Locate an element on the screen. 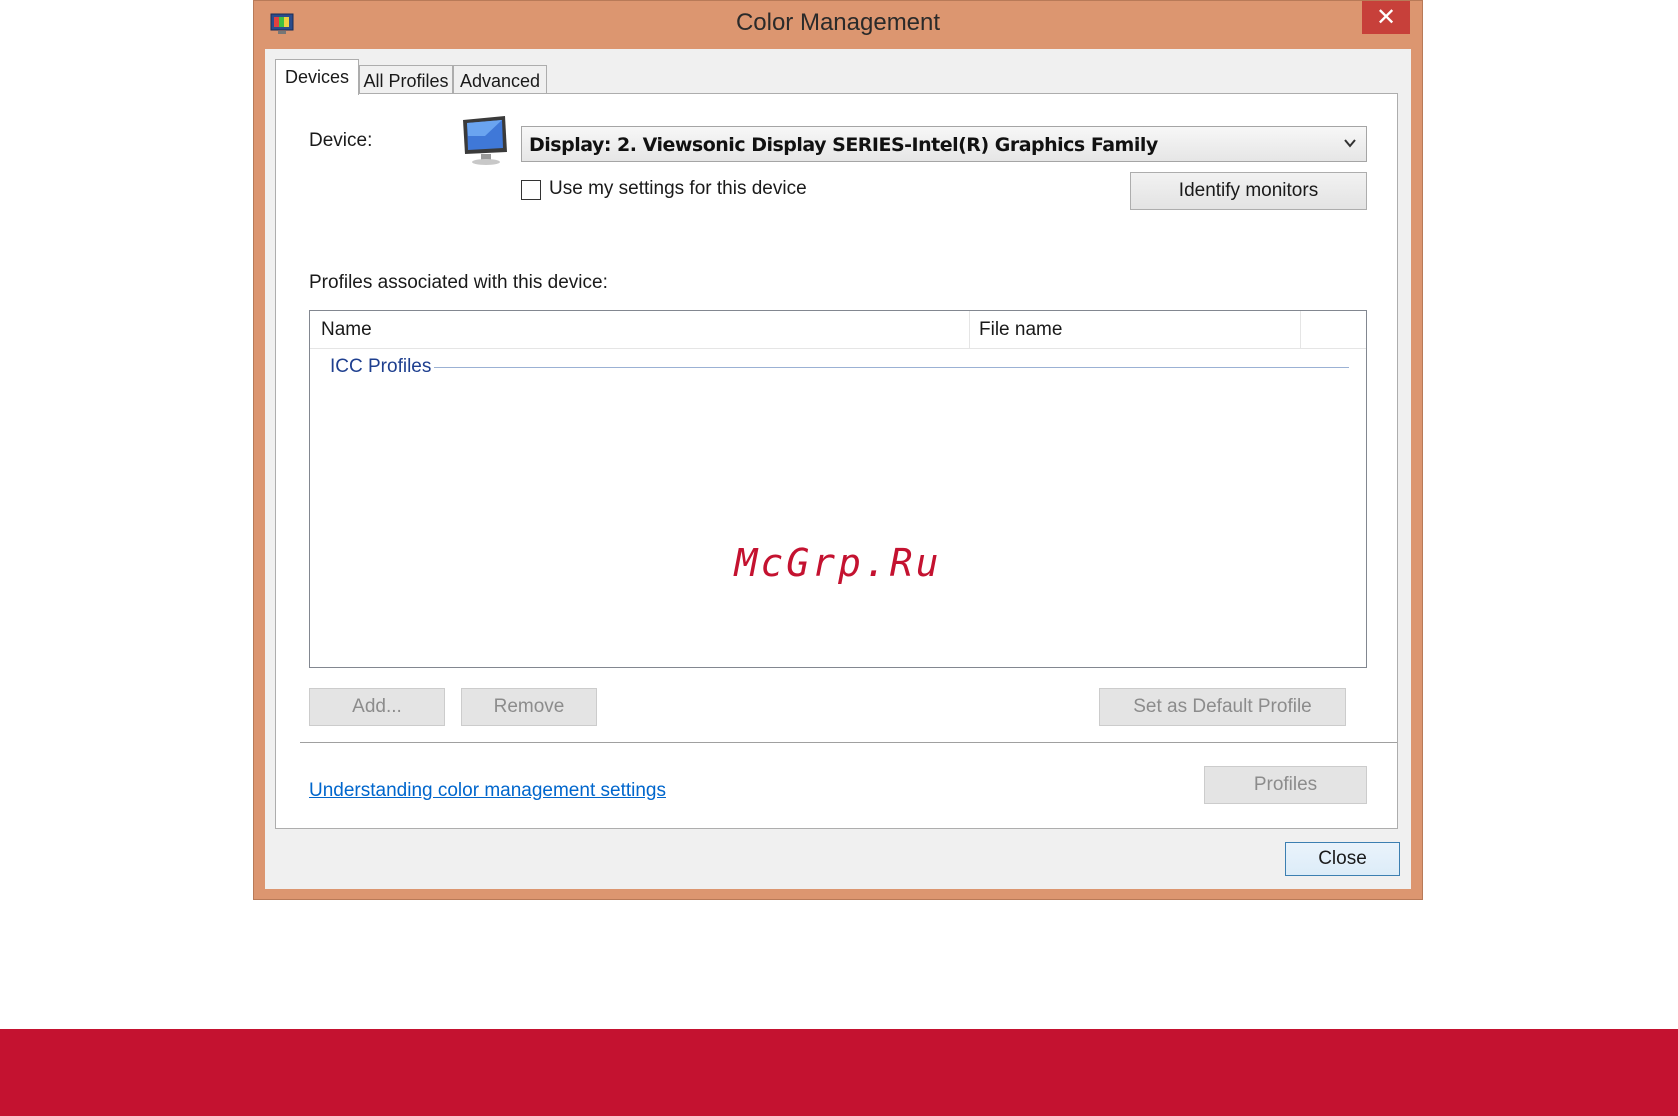  title-bar: Color Management ✕ is located at coordinates (838, 25).